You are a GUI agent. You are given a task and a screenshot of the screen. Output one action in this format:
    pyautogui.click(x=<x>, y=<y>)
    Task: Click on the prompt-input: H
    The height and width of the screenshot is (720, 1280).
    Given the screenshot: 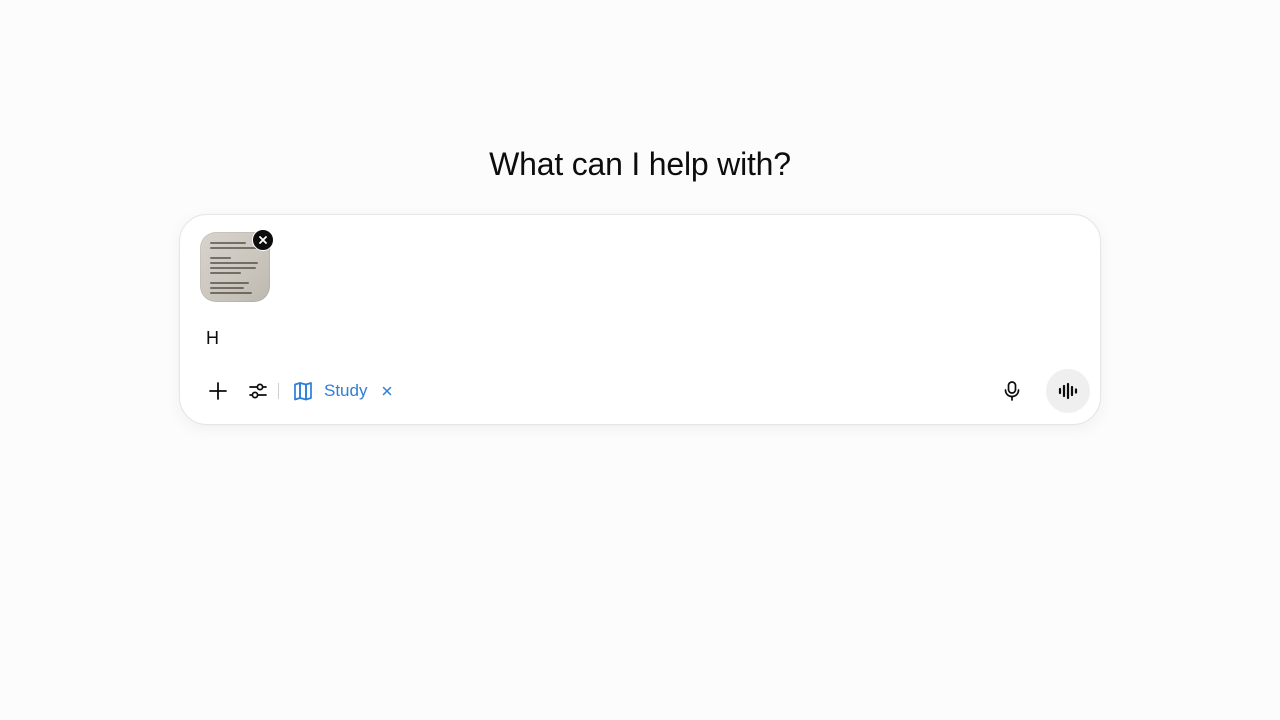 What is the action you would take?
    pyautogui.click(x=212, y=338)
    